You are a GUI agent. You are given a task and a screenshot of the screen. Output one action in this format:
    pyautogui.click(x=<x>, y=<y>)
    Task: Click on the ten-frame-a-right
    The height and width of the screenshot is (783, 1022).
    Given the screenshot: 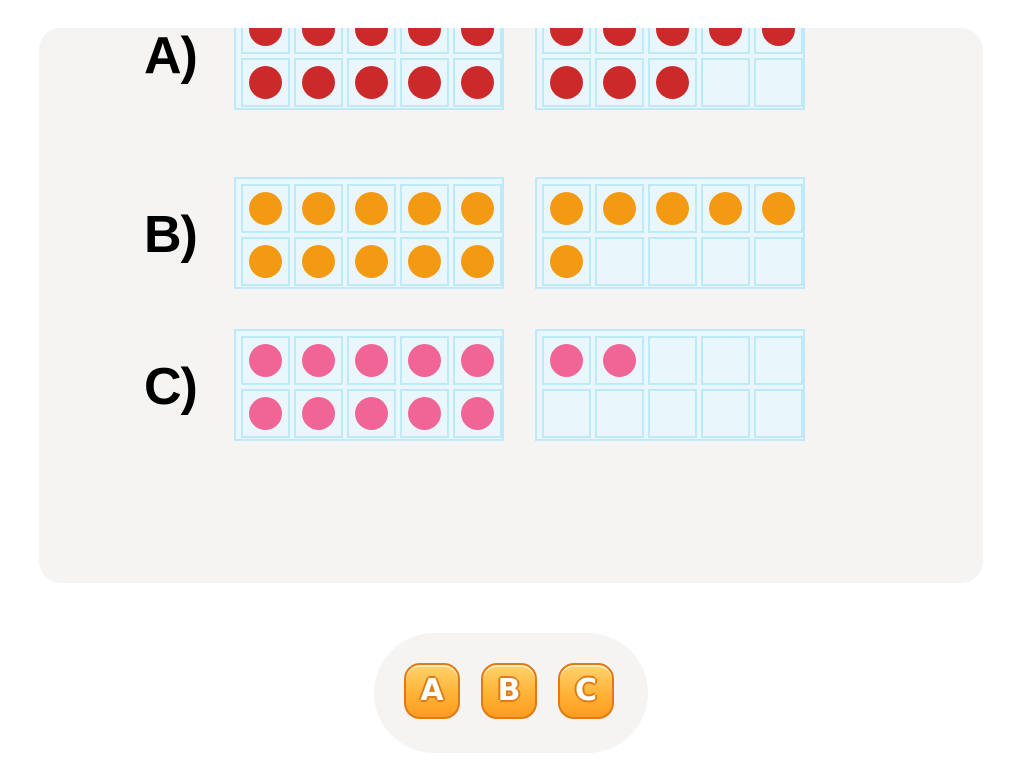 What is the action you would take?
    pyautogui.click(x=670, y=69)
    